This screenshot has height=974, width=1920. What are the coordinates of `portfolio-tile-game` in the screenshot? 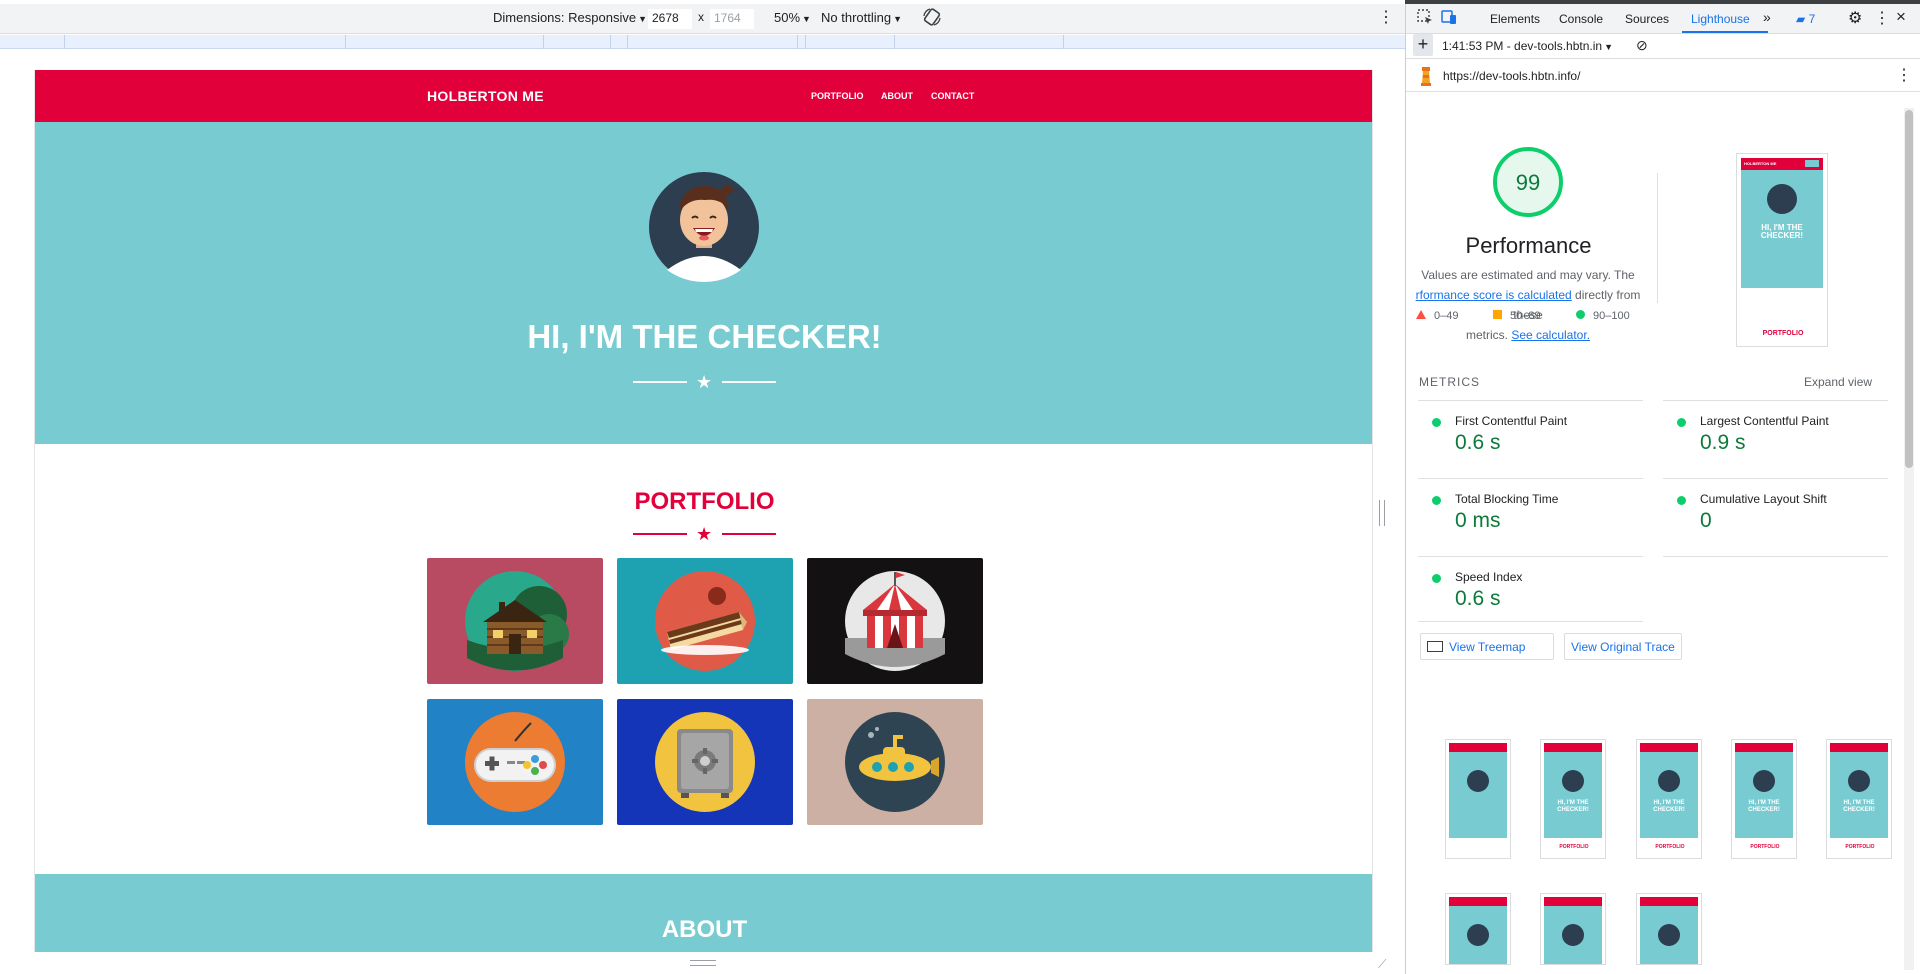 It's located at (515, 762).